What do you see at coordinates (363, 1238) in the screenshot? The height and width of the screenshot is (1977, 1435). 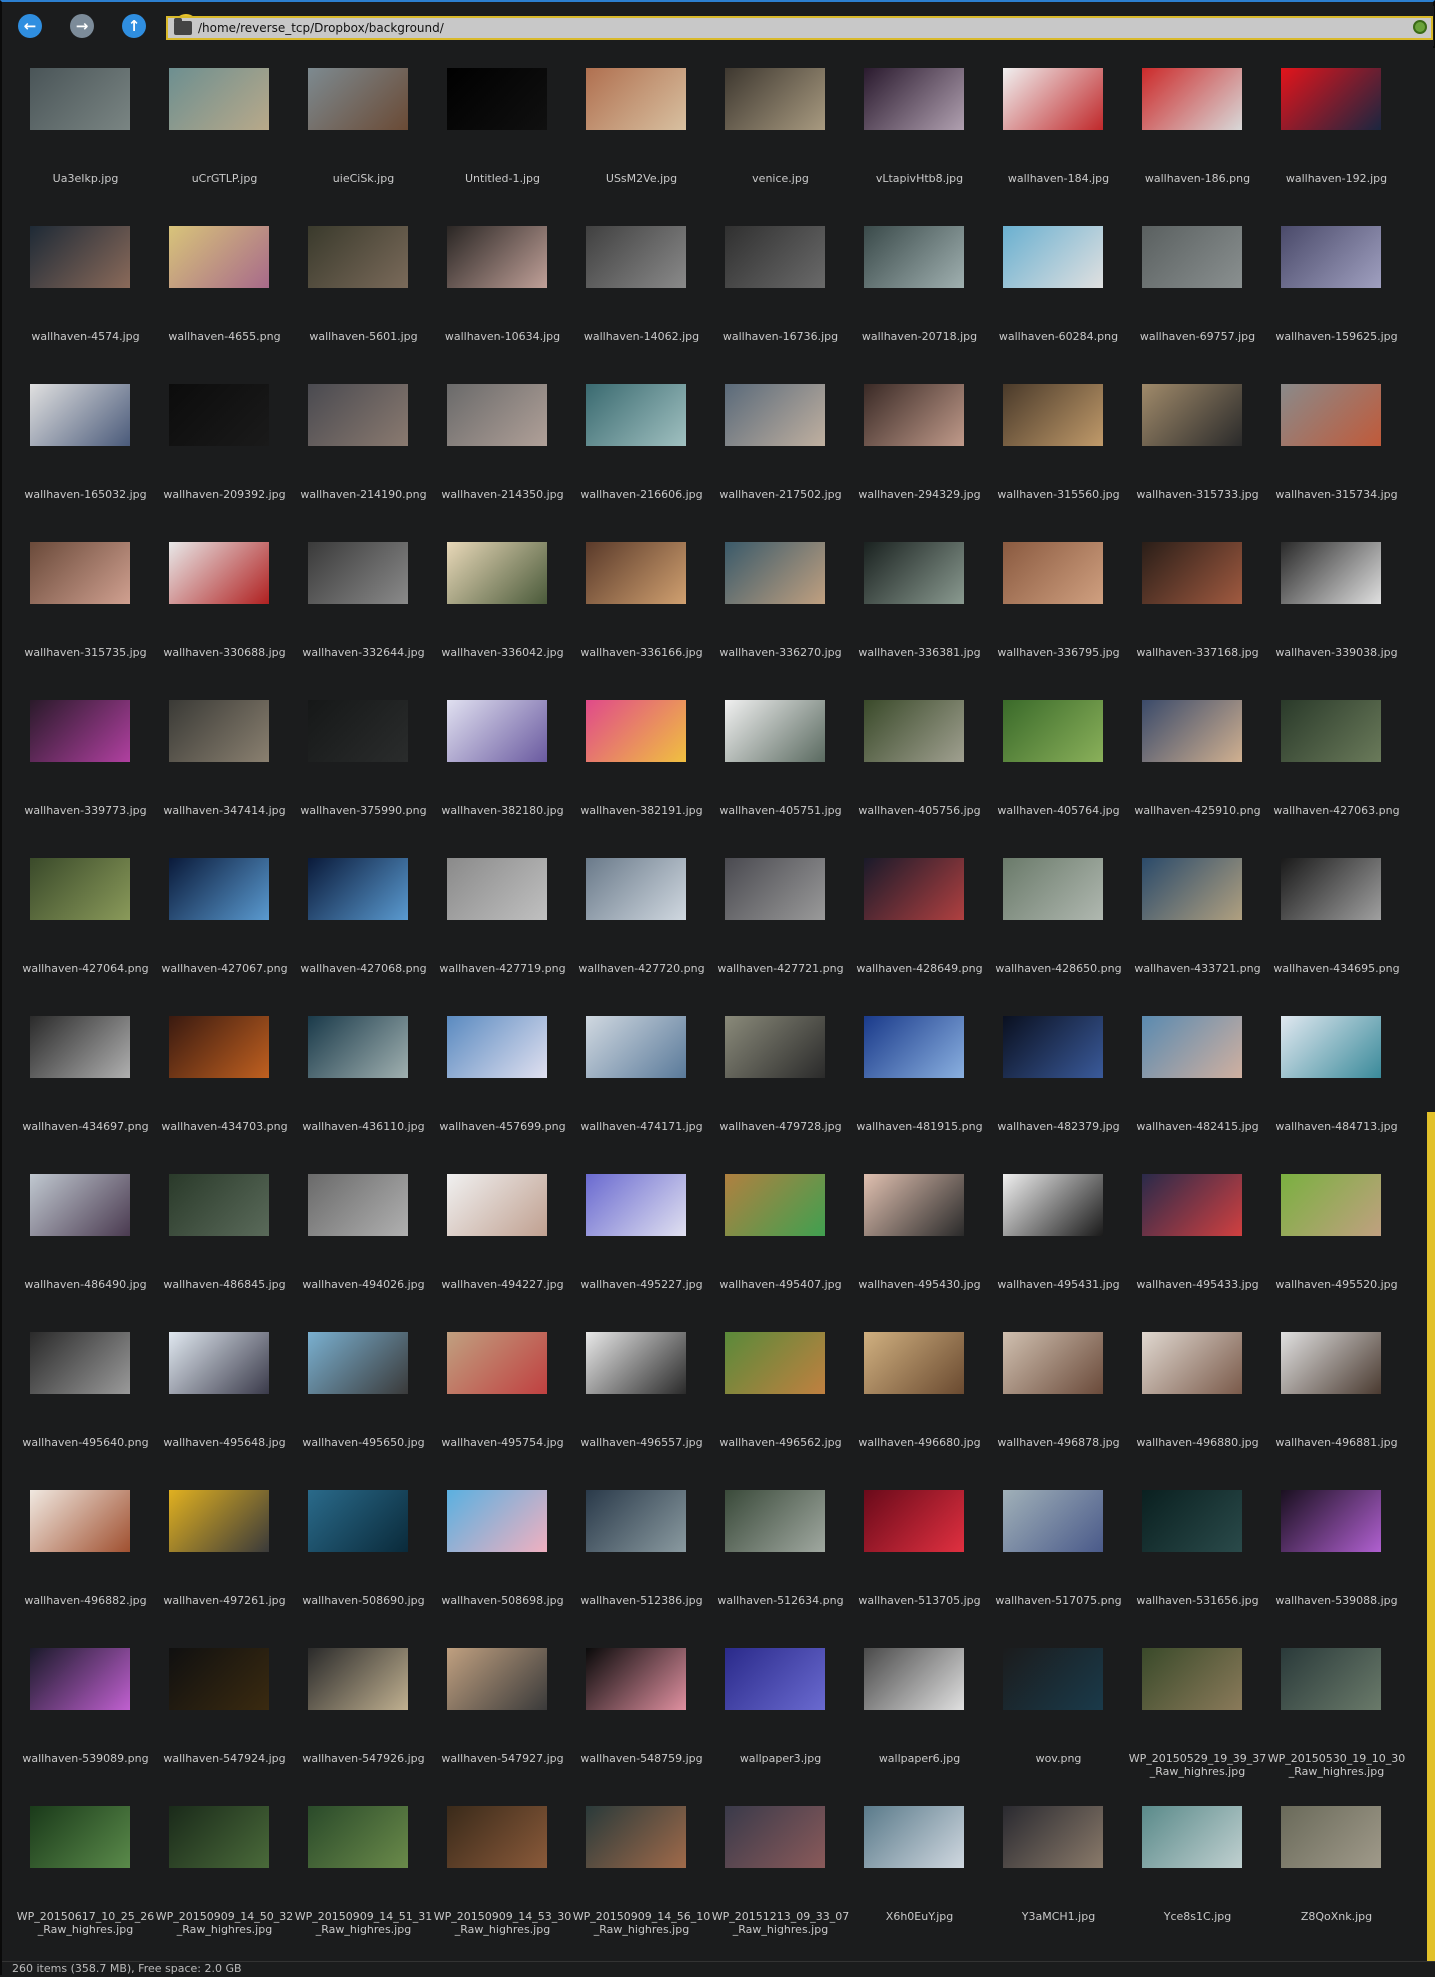 I see `file-item: wallhaven-494026.jpg` at bounding box center [363, 1238].